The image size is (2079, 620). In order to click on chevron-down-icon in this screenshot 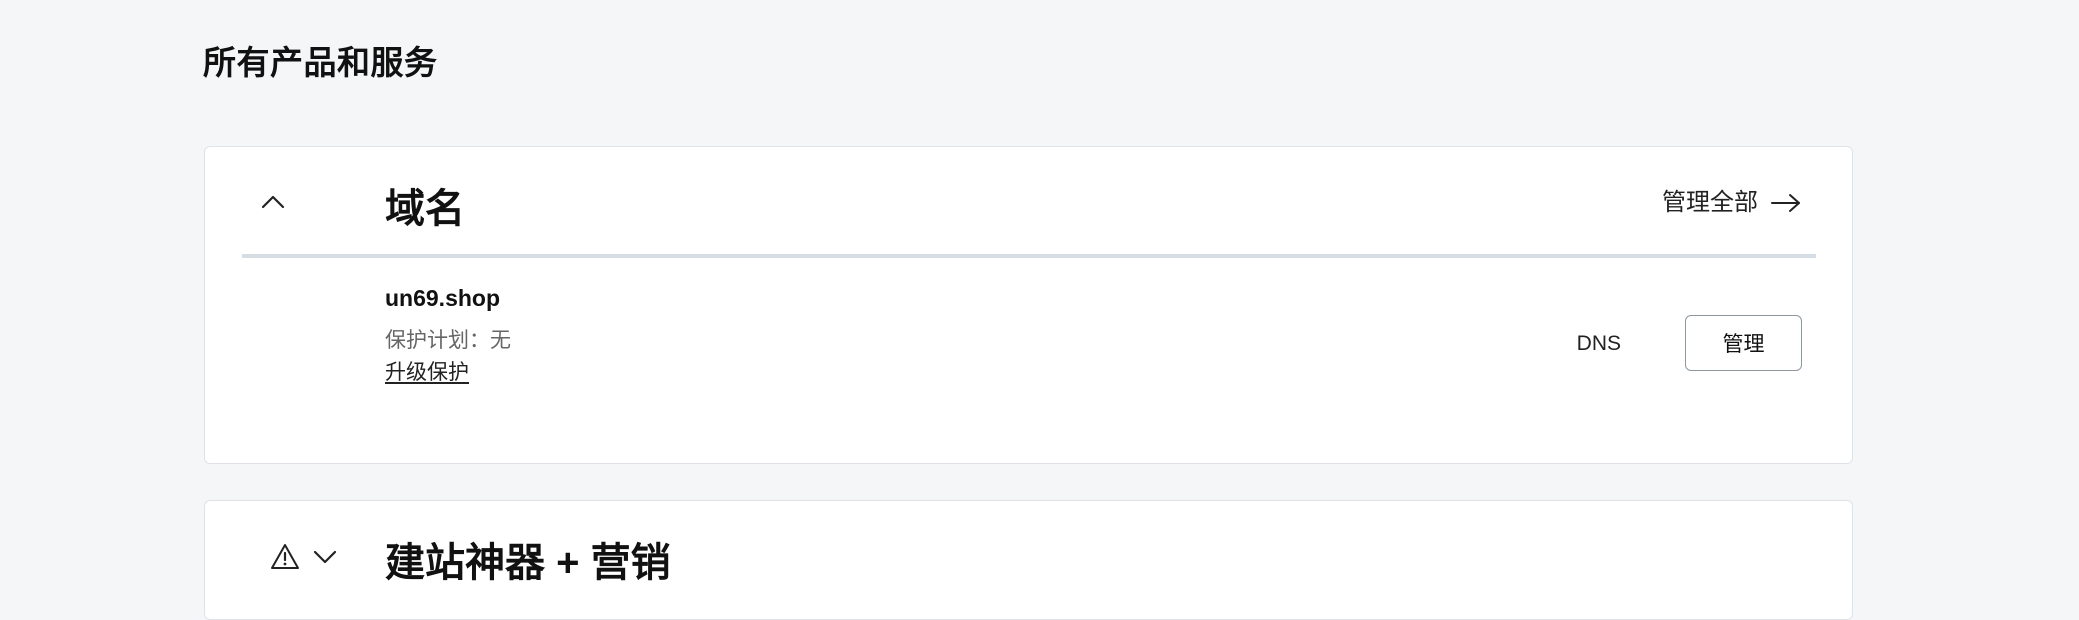, I will do `click(325, 557)`.